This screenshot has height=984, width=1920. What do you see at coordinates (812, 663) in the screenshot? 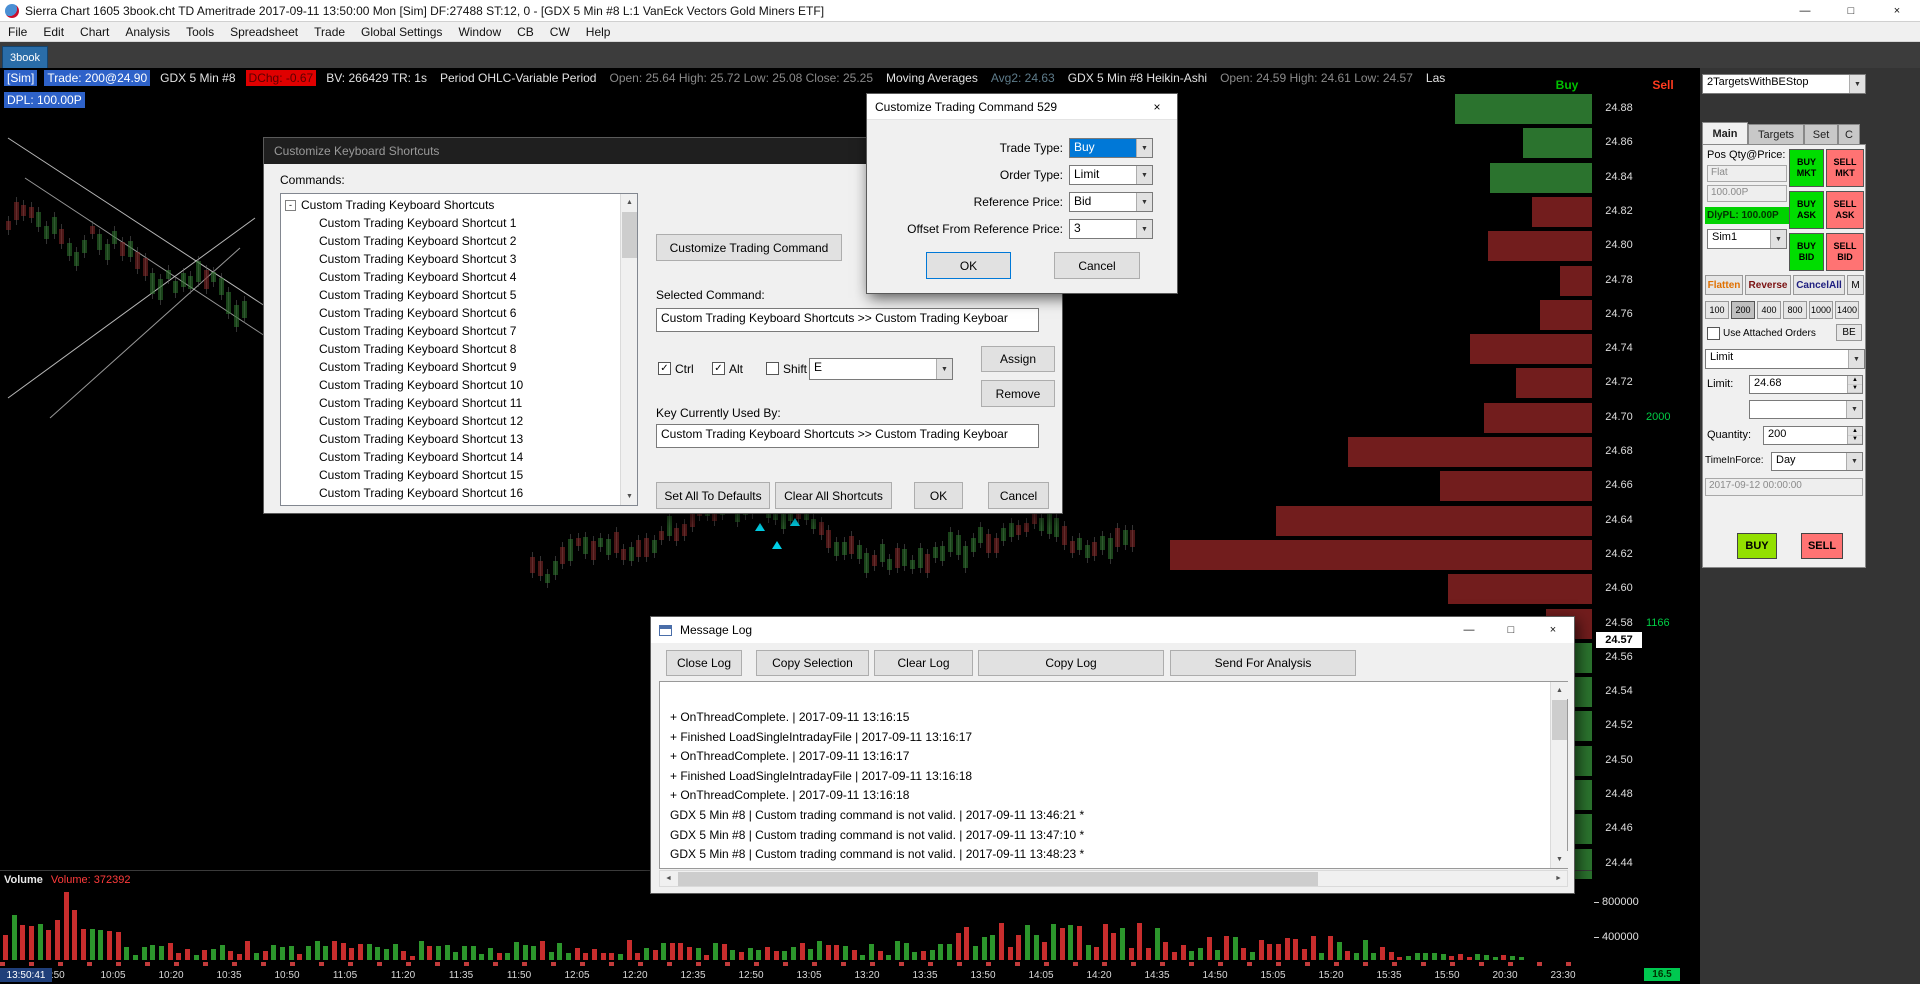
I see `copy-selection-button: Copy Selection` at bounding box center [812, 663].